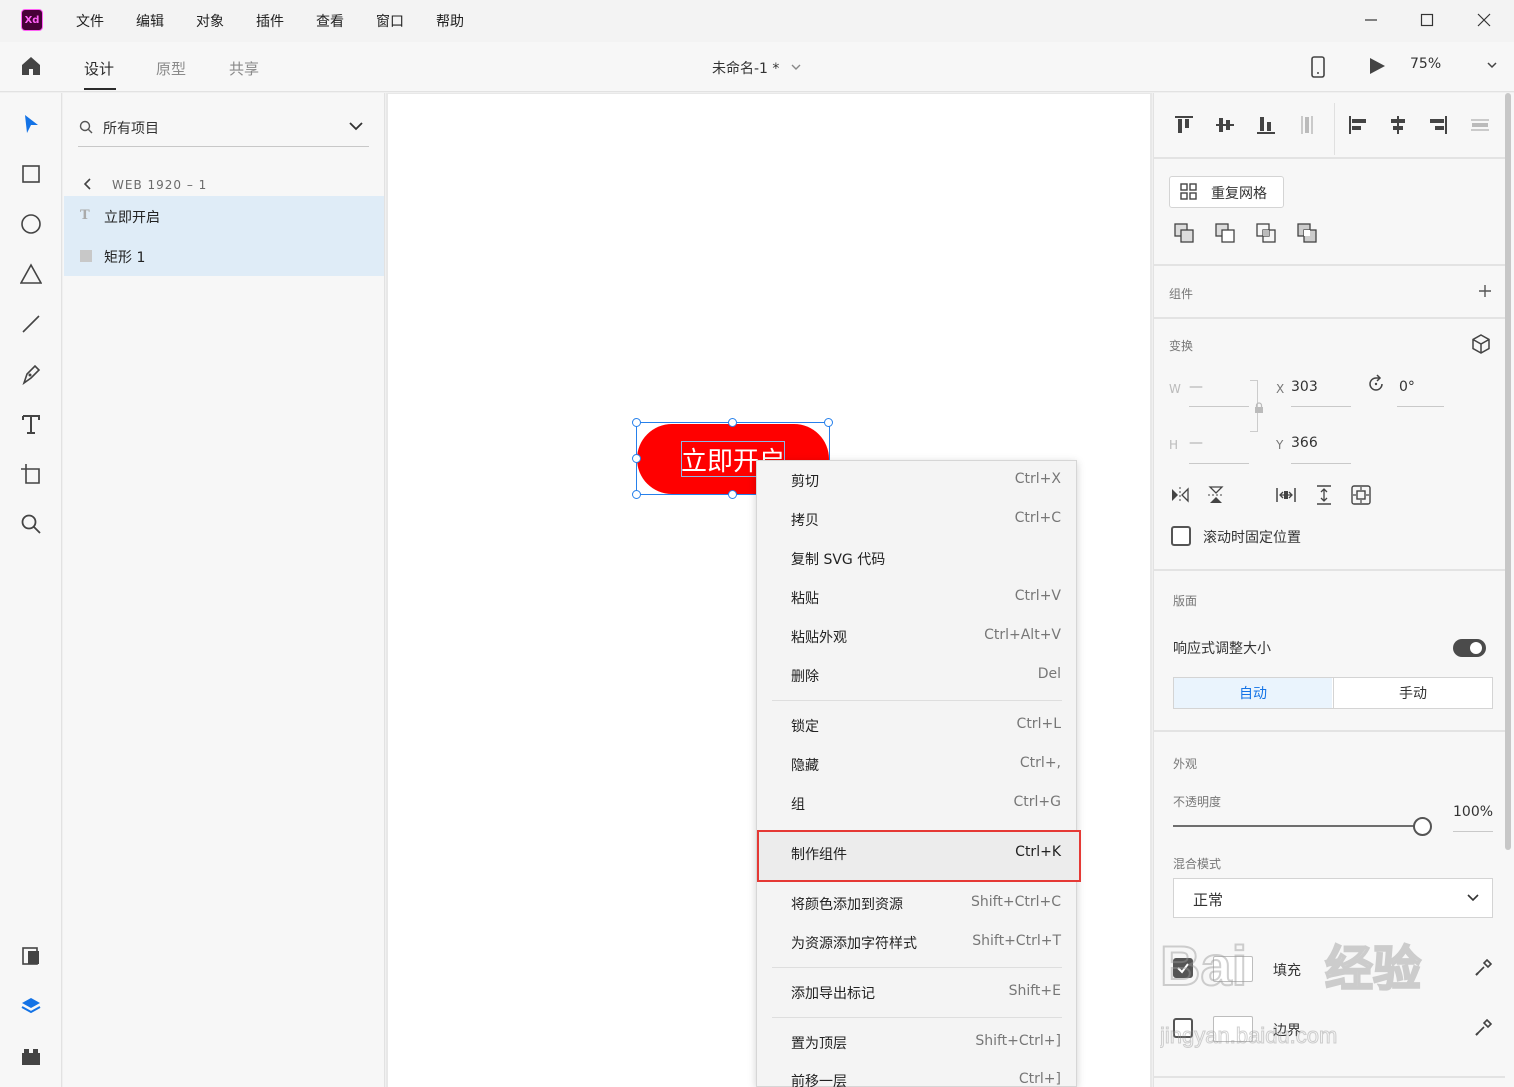 This screenshot has height=1087, width=1514. What do you see at coordinates (210, 21) in the screenshot?
I see `menu-object: 对象` at bounding box center [210, 21].